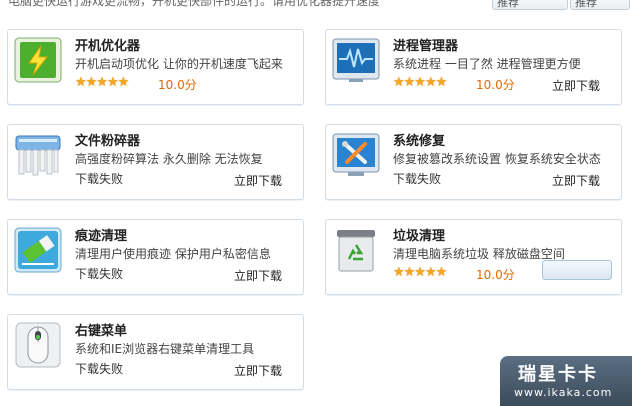 The image size is (632, 406). I want to click on card-title: 垃圾清理, so click(419, 236).